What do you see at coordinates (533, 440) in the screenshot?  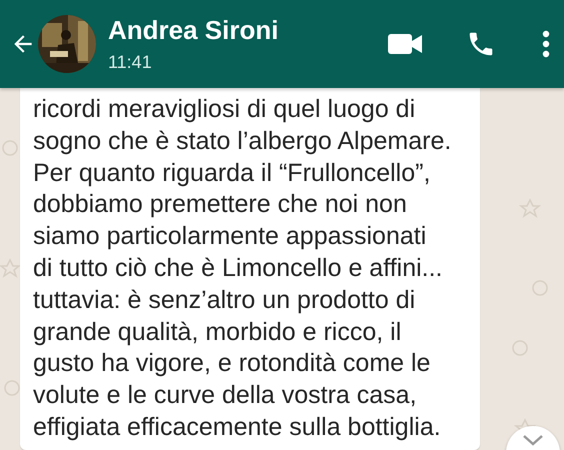 I see `chevron-icon` at bounding box center [533, 440].